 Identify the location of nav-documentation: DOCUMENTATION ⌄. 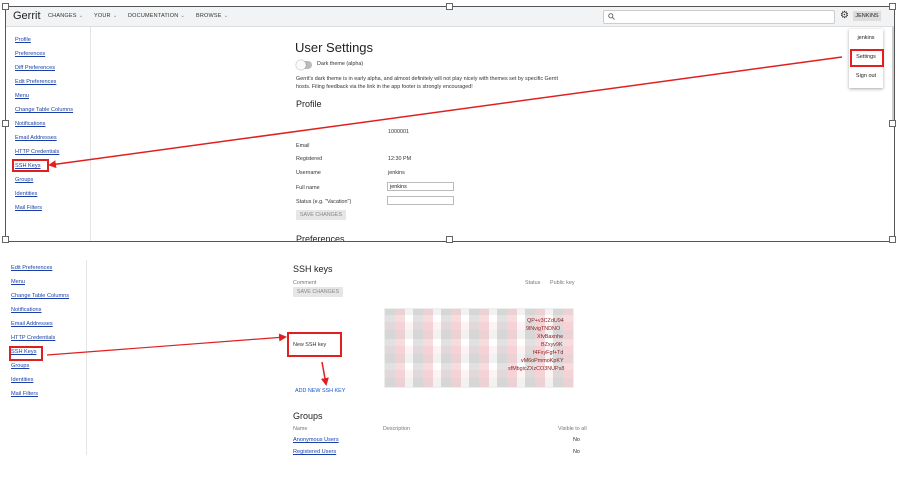
(156, 16).